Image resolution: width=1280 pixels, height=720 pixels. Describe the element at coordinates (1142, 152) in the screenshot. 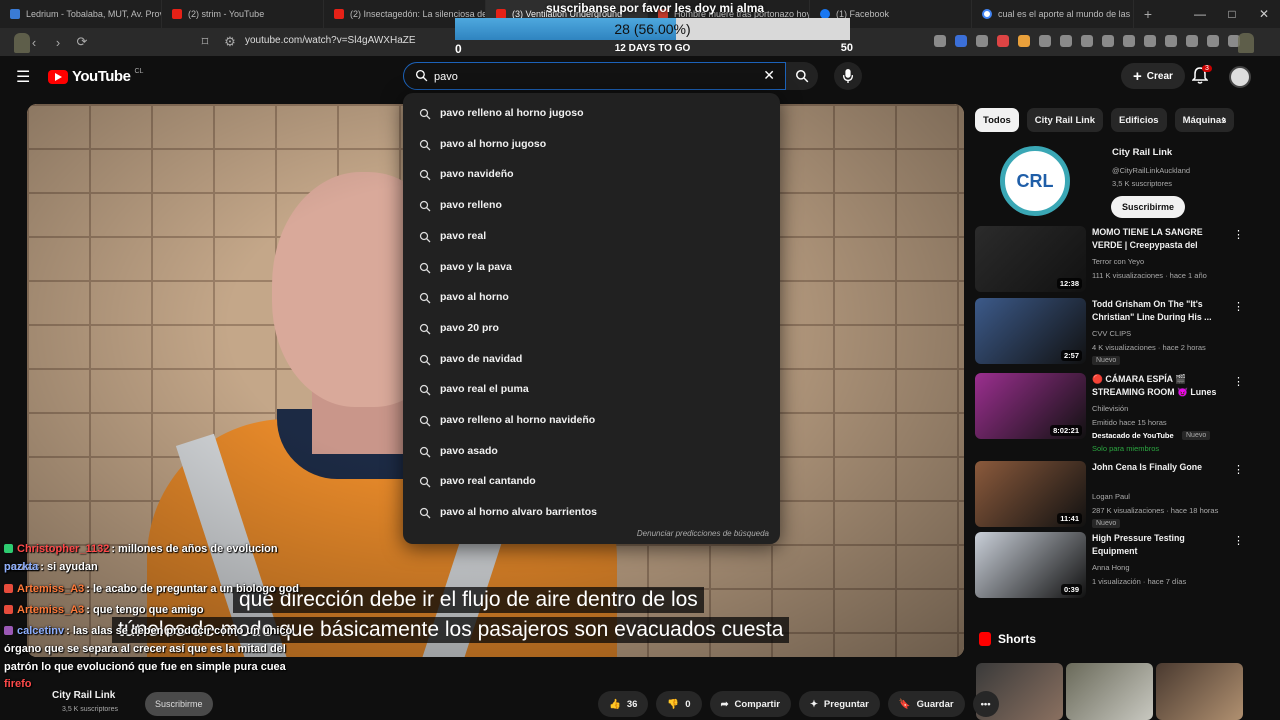

I see `channel-name: City Rail Link` at that location.